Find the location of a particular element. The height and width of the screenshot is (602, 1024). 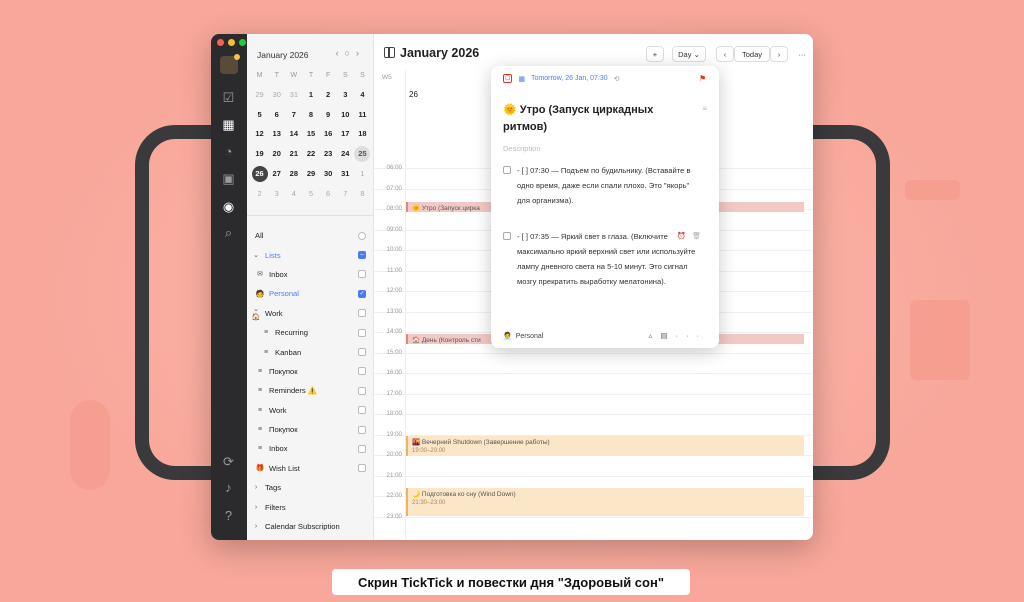

calendar-day: 24 is located at coordinates (345, 154).